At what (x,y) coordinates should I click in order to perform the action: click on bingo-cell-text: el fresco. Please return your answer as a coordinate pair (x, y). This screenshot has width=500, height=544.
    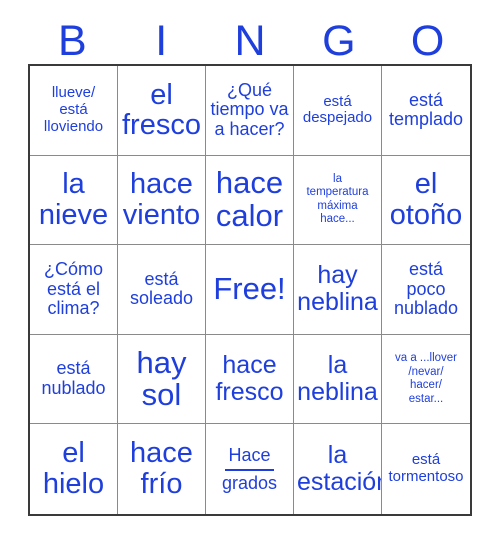
    Looking at the image, I should click on (161, 110).